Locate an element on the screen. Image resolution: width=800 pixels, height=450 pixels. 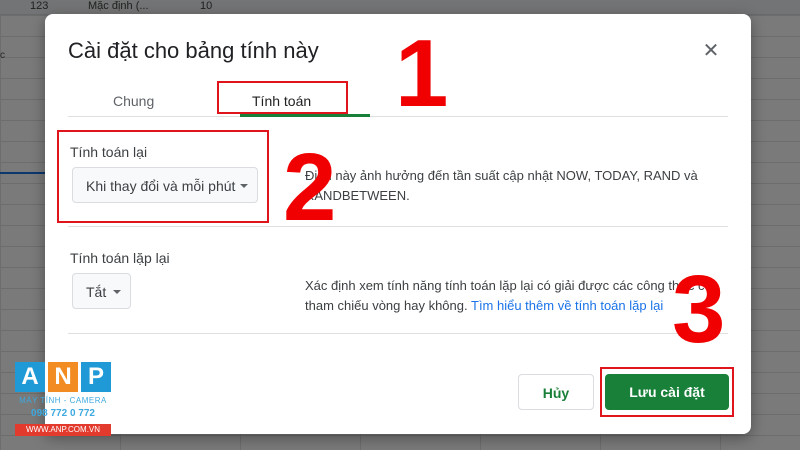
annotation-number-1: 1 is located at coordinates (422, 73).